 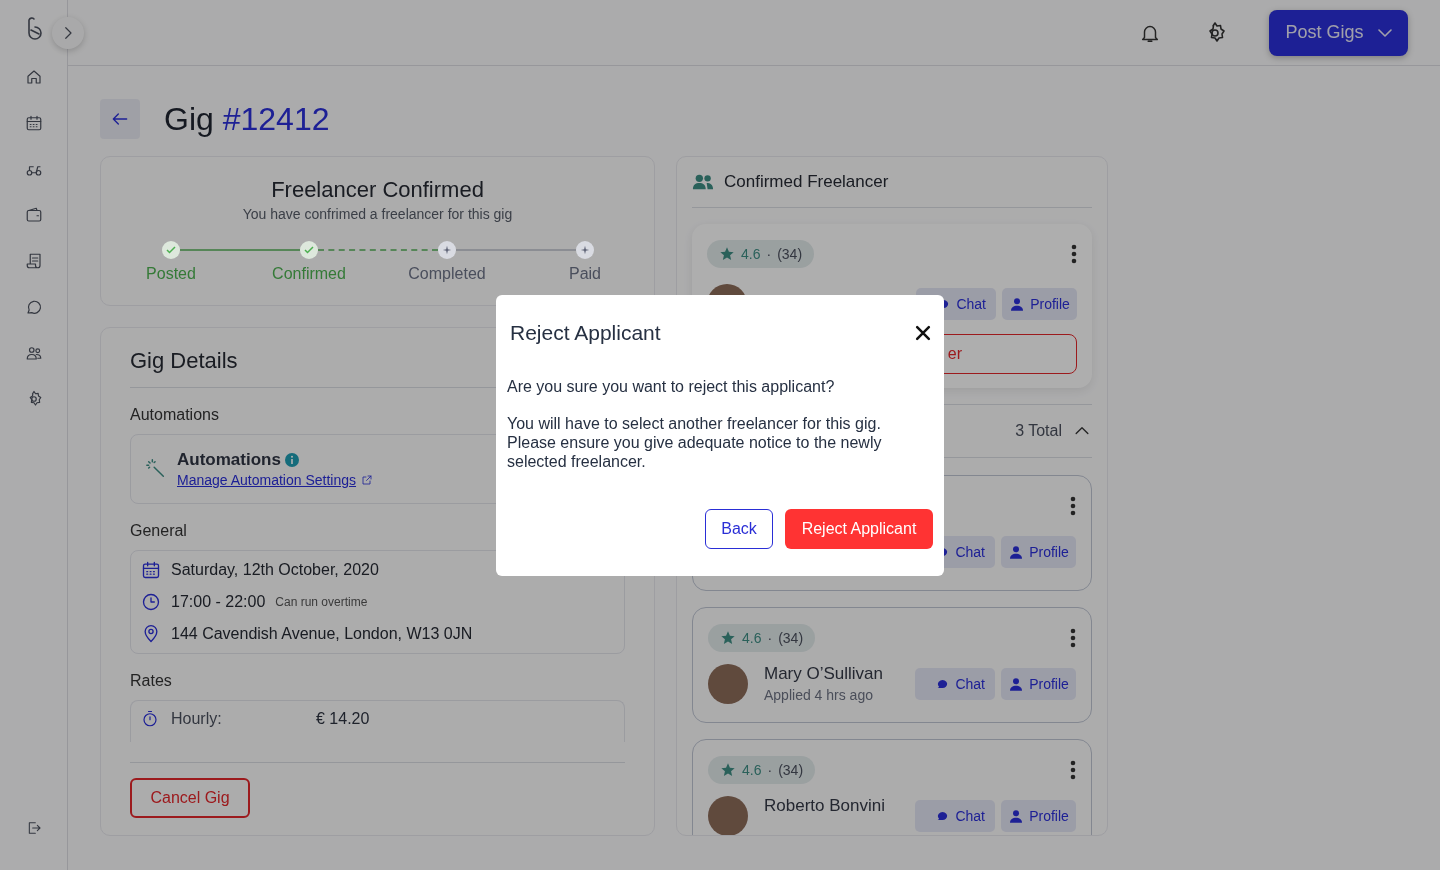 I want to click on clock-icon, so click(x=151, y=602).